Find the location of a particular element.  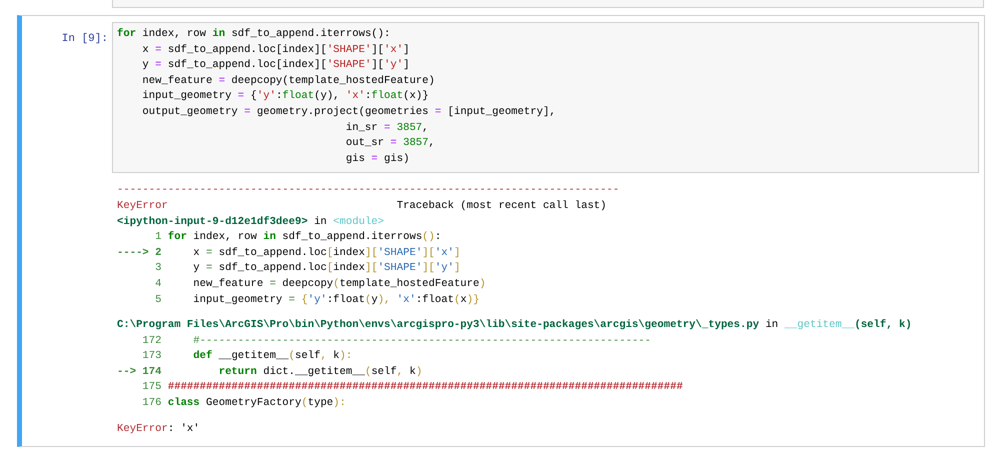

input-prompt: In [9]: is located at coordinates (84, 39).